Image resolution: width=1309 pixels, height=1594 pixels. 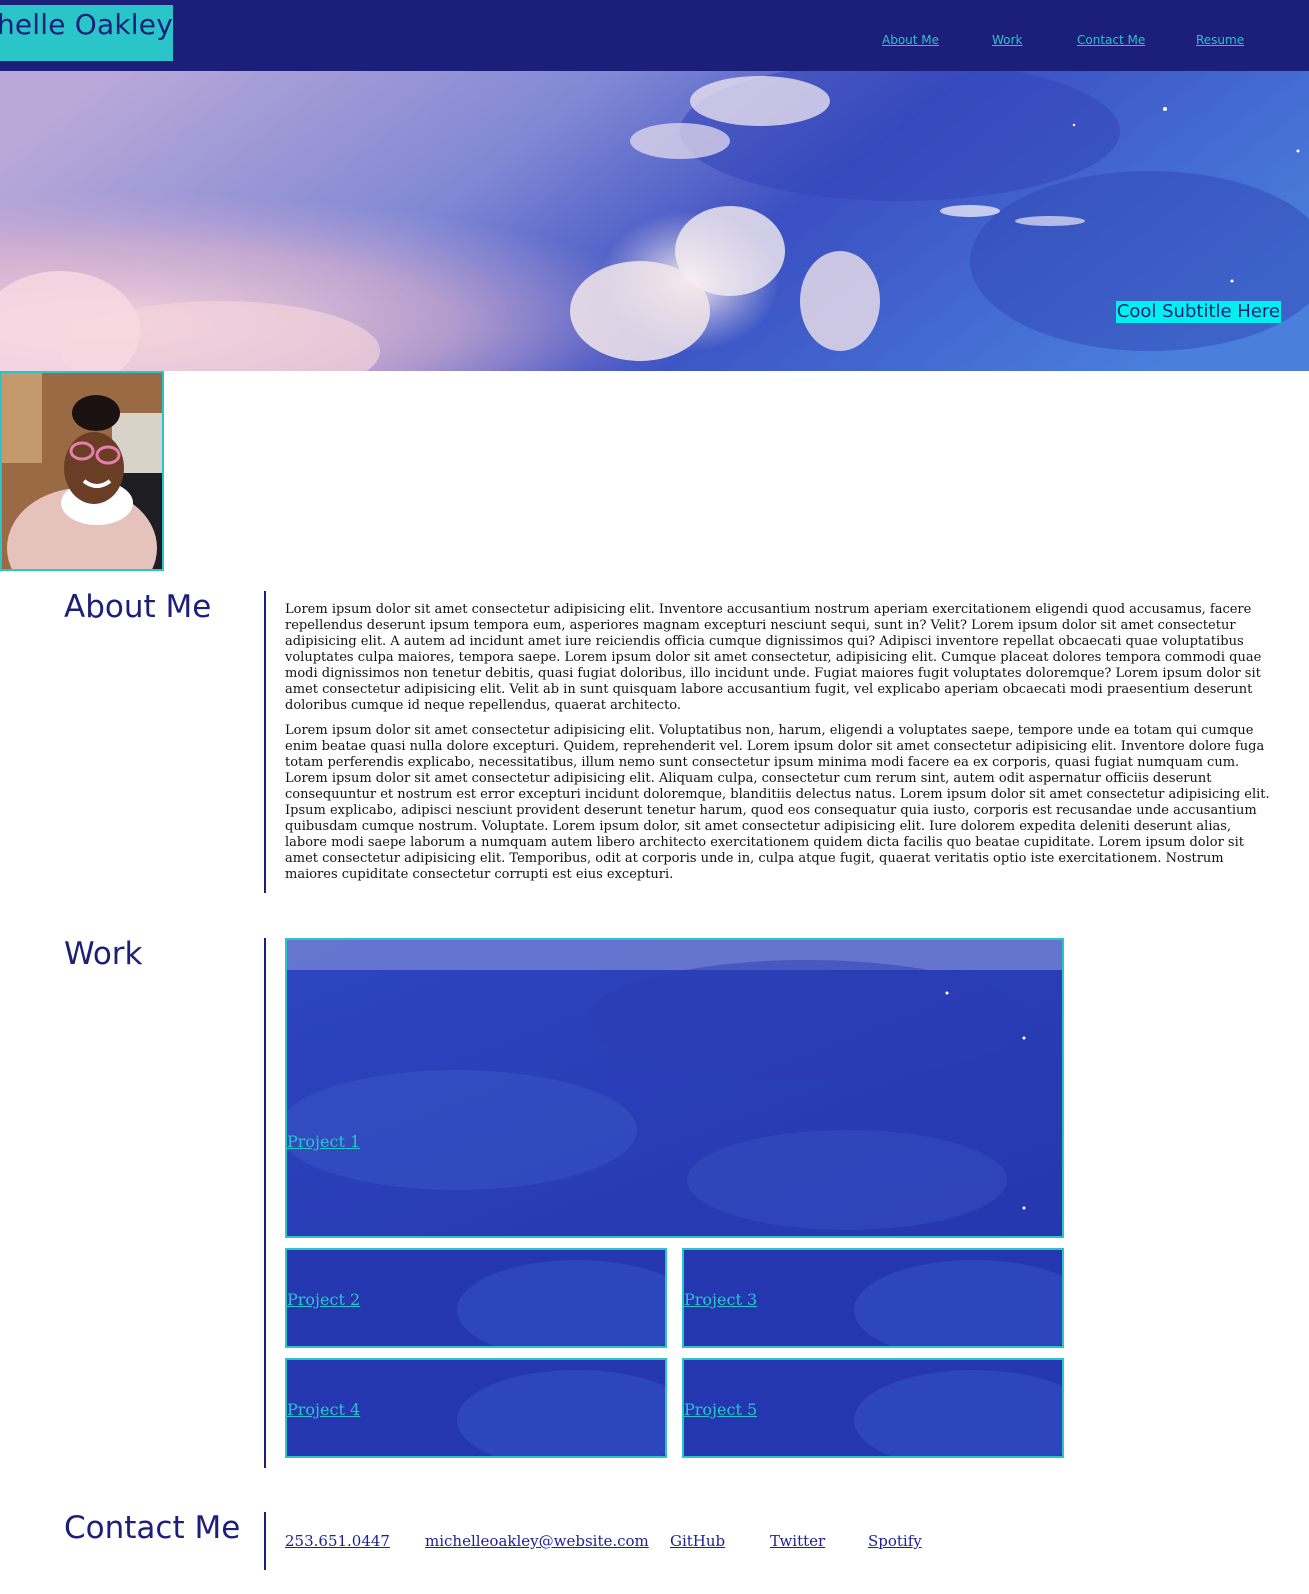 What do you see at coordinates (697, 1541) in the screenshot?
I see `github-link: GitHub` at bounding box center [697, 1541].